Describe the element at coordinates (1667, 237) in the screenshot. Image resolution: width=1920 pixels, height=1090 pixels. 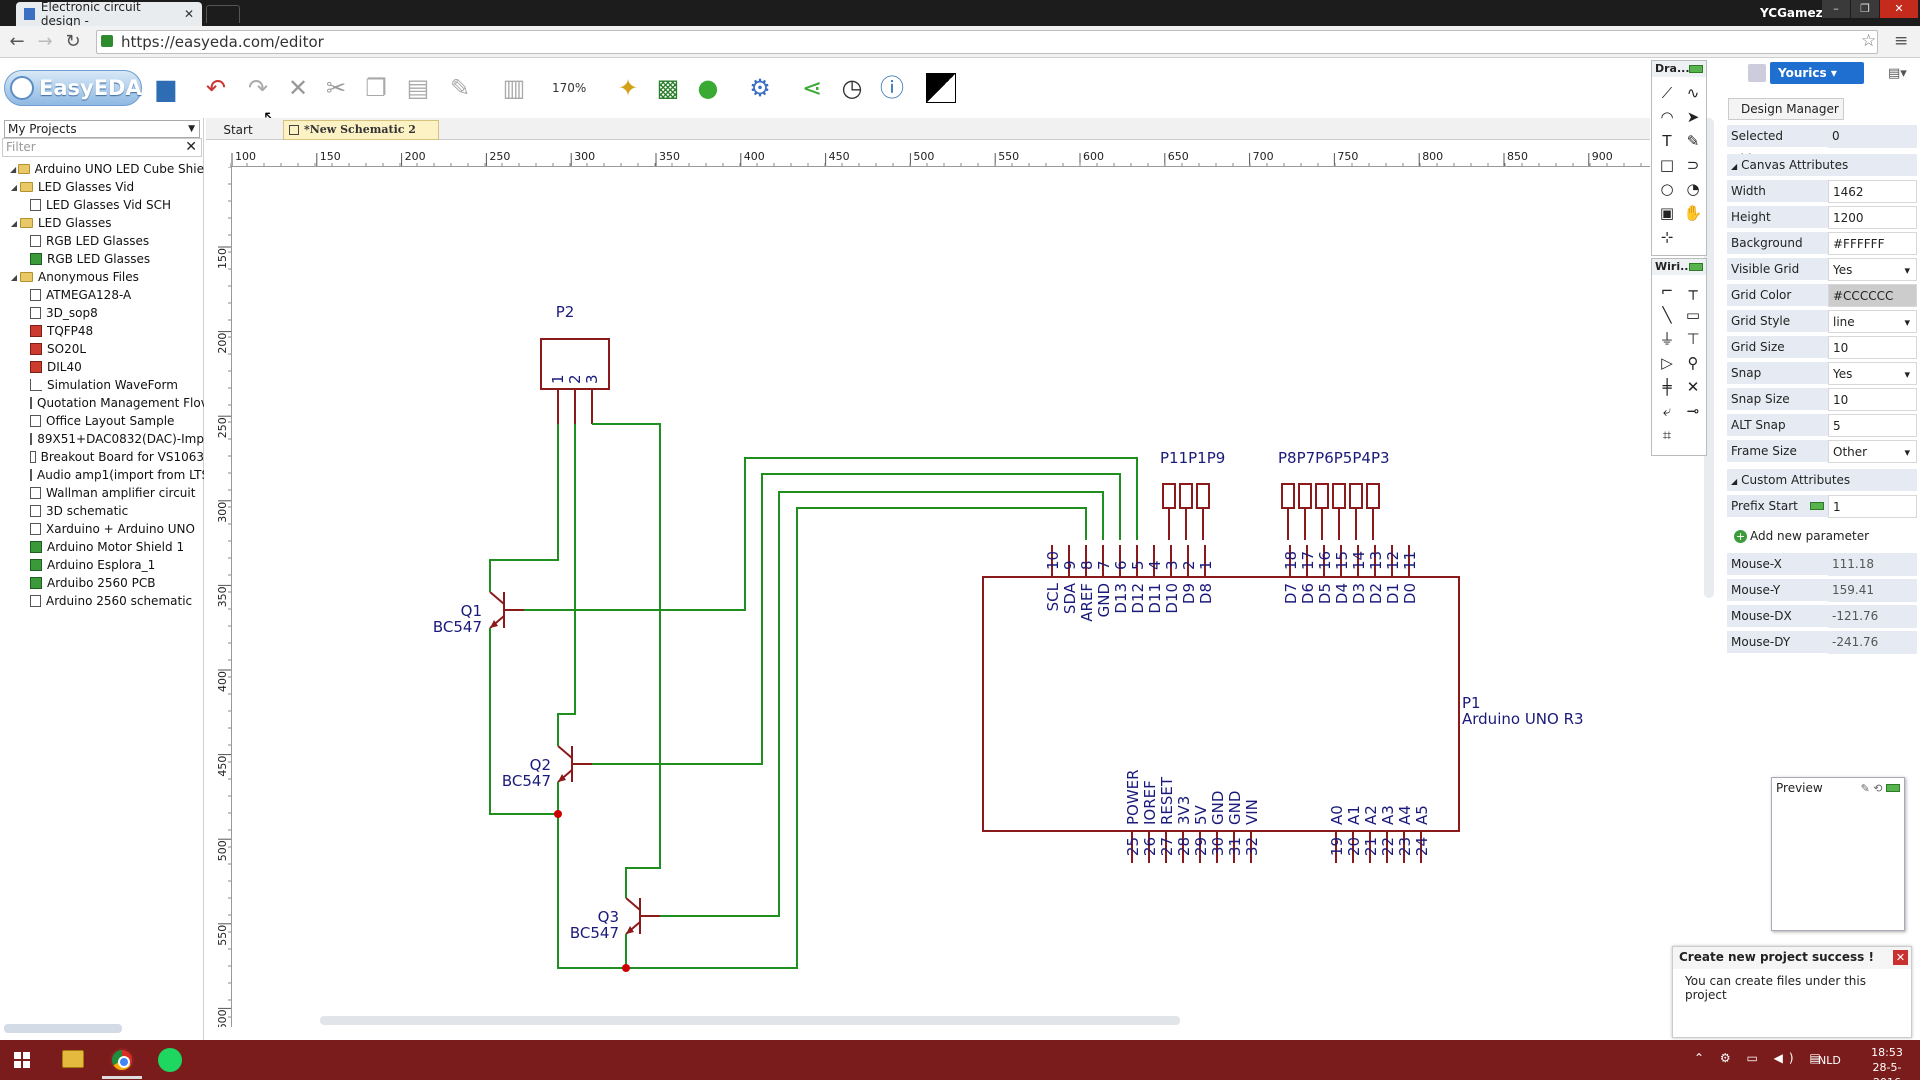
I see `anchor-icon: ⊹` at that location.